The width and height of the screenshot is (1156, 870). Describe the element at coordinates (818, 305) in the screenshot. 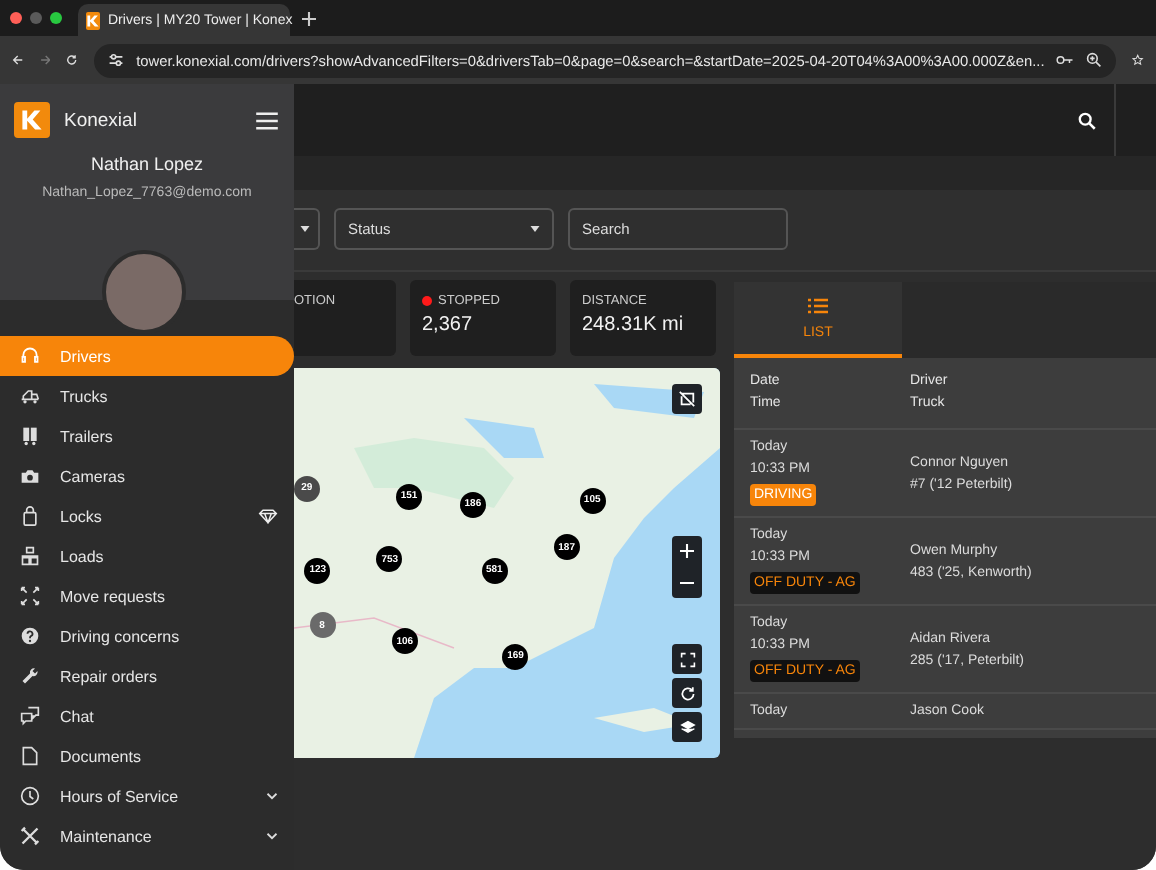

I see `list-icon` at that location.